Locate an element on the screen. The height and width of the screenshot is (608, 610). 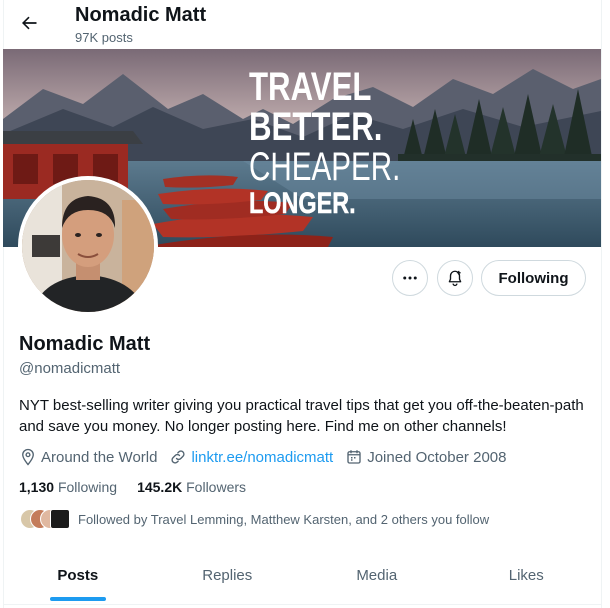
location-text: Around the World is located at coordinates (99, 457).